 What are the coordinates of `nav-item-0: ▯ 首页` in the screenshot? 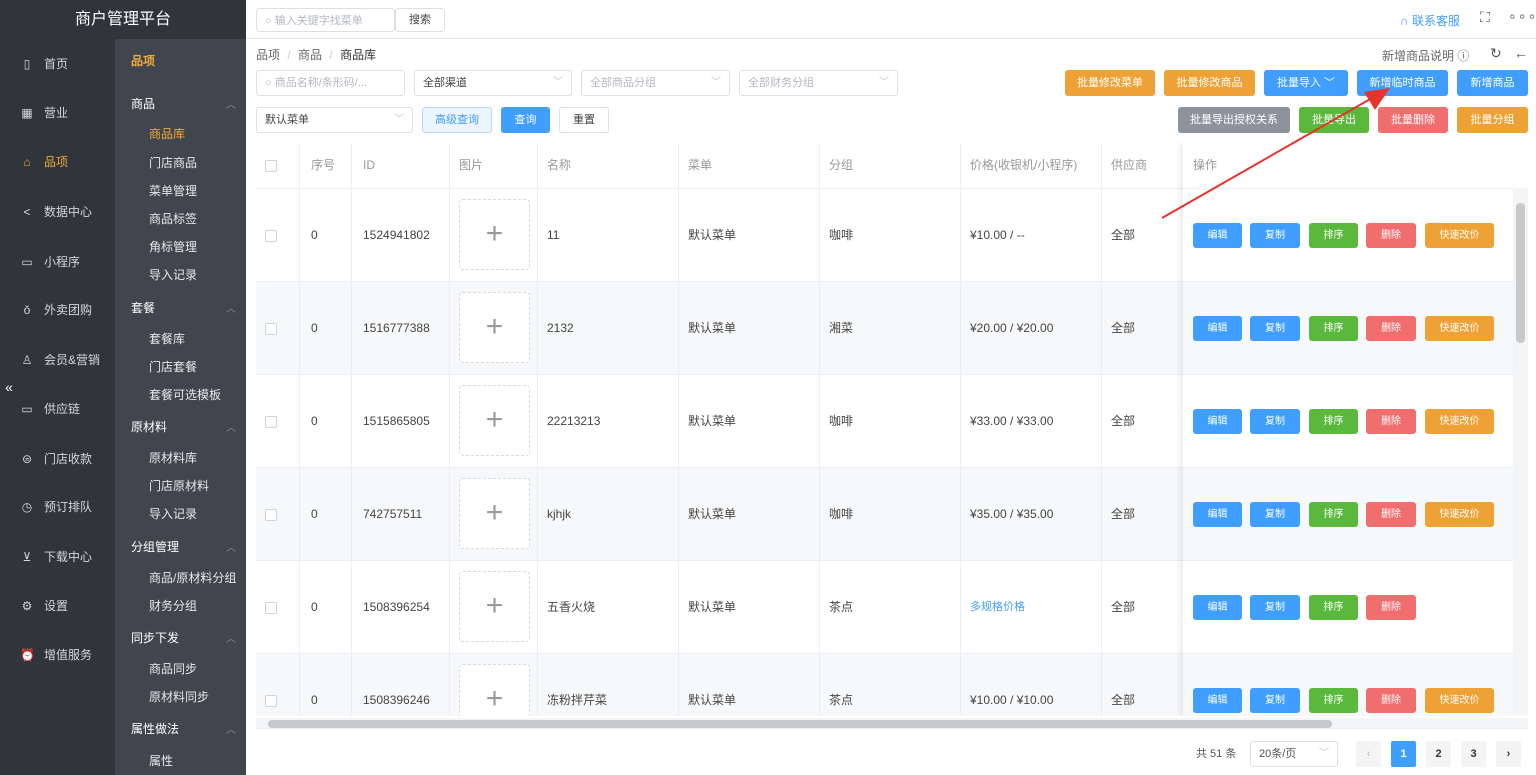 It's located at (57, 64).